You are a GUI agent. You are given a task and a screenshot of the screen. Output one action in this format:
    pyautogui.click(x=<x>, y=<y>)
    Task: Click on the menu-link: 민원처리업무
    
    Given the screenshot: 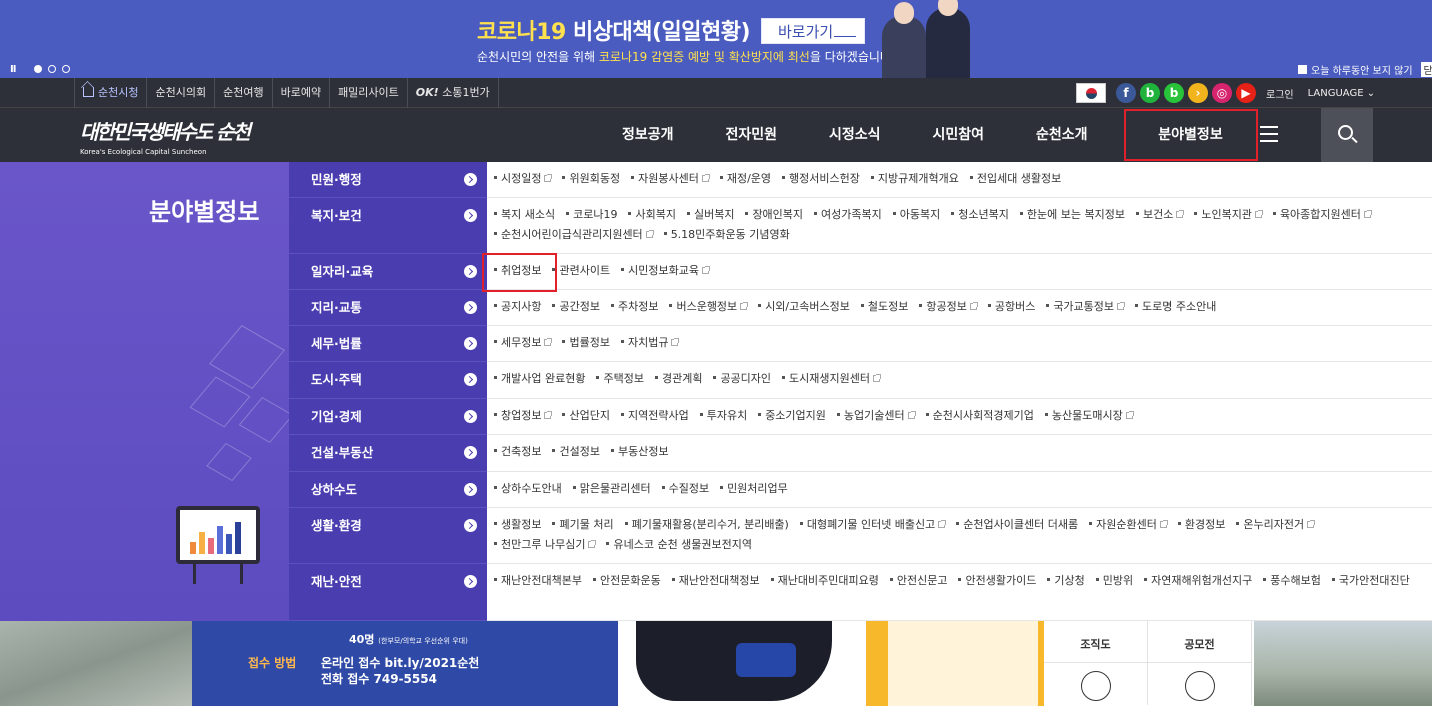 What is the action you would take?
    pyautogui.click(x=754, y=488)
    